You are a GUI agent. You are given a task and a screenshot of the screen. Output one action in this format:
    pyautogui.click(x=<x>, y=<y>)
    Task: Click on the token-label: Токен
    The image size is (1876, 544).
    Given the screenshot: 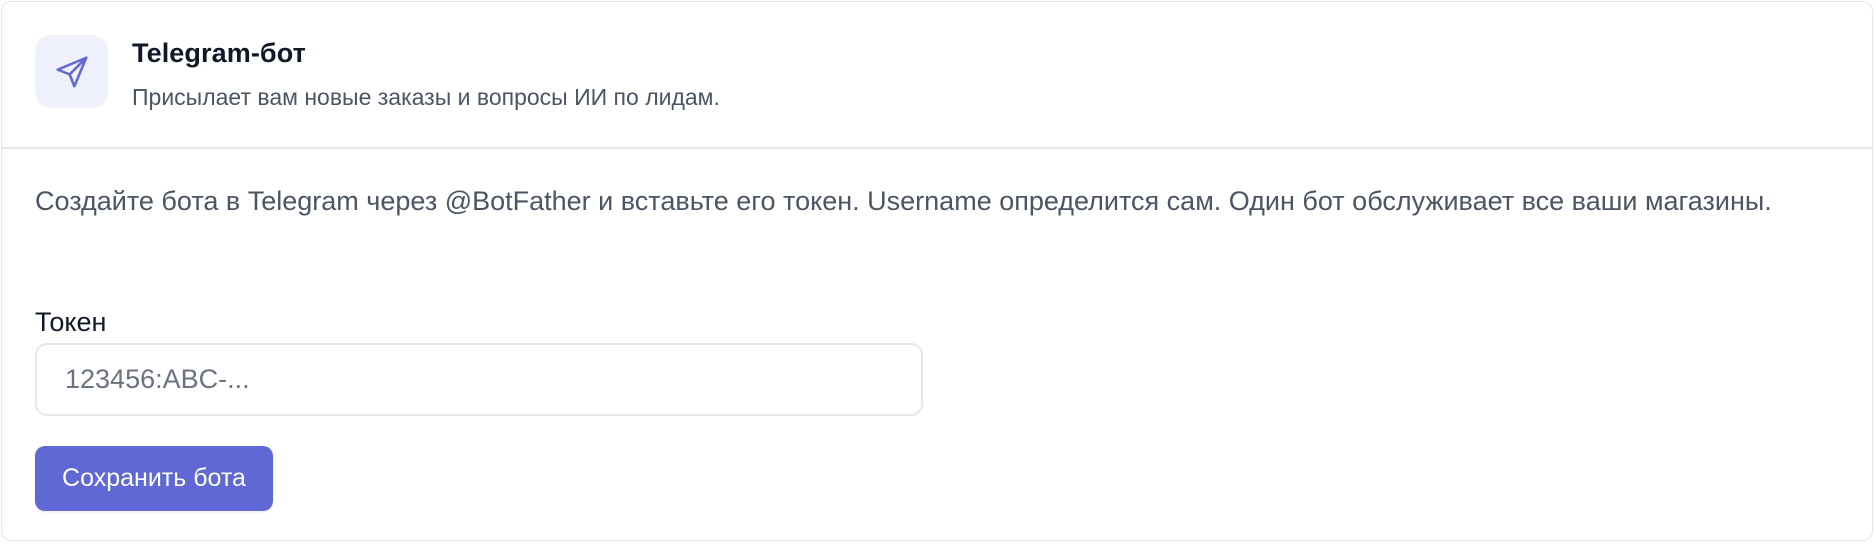 What is the action you would take?
    pyautogui.click(x=71, y=322)
    